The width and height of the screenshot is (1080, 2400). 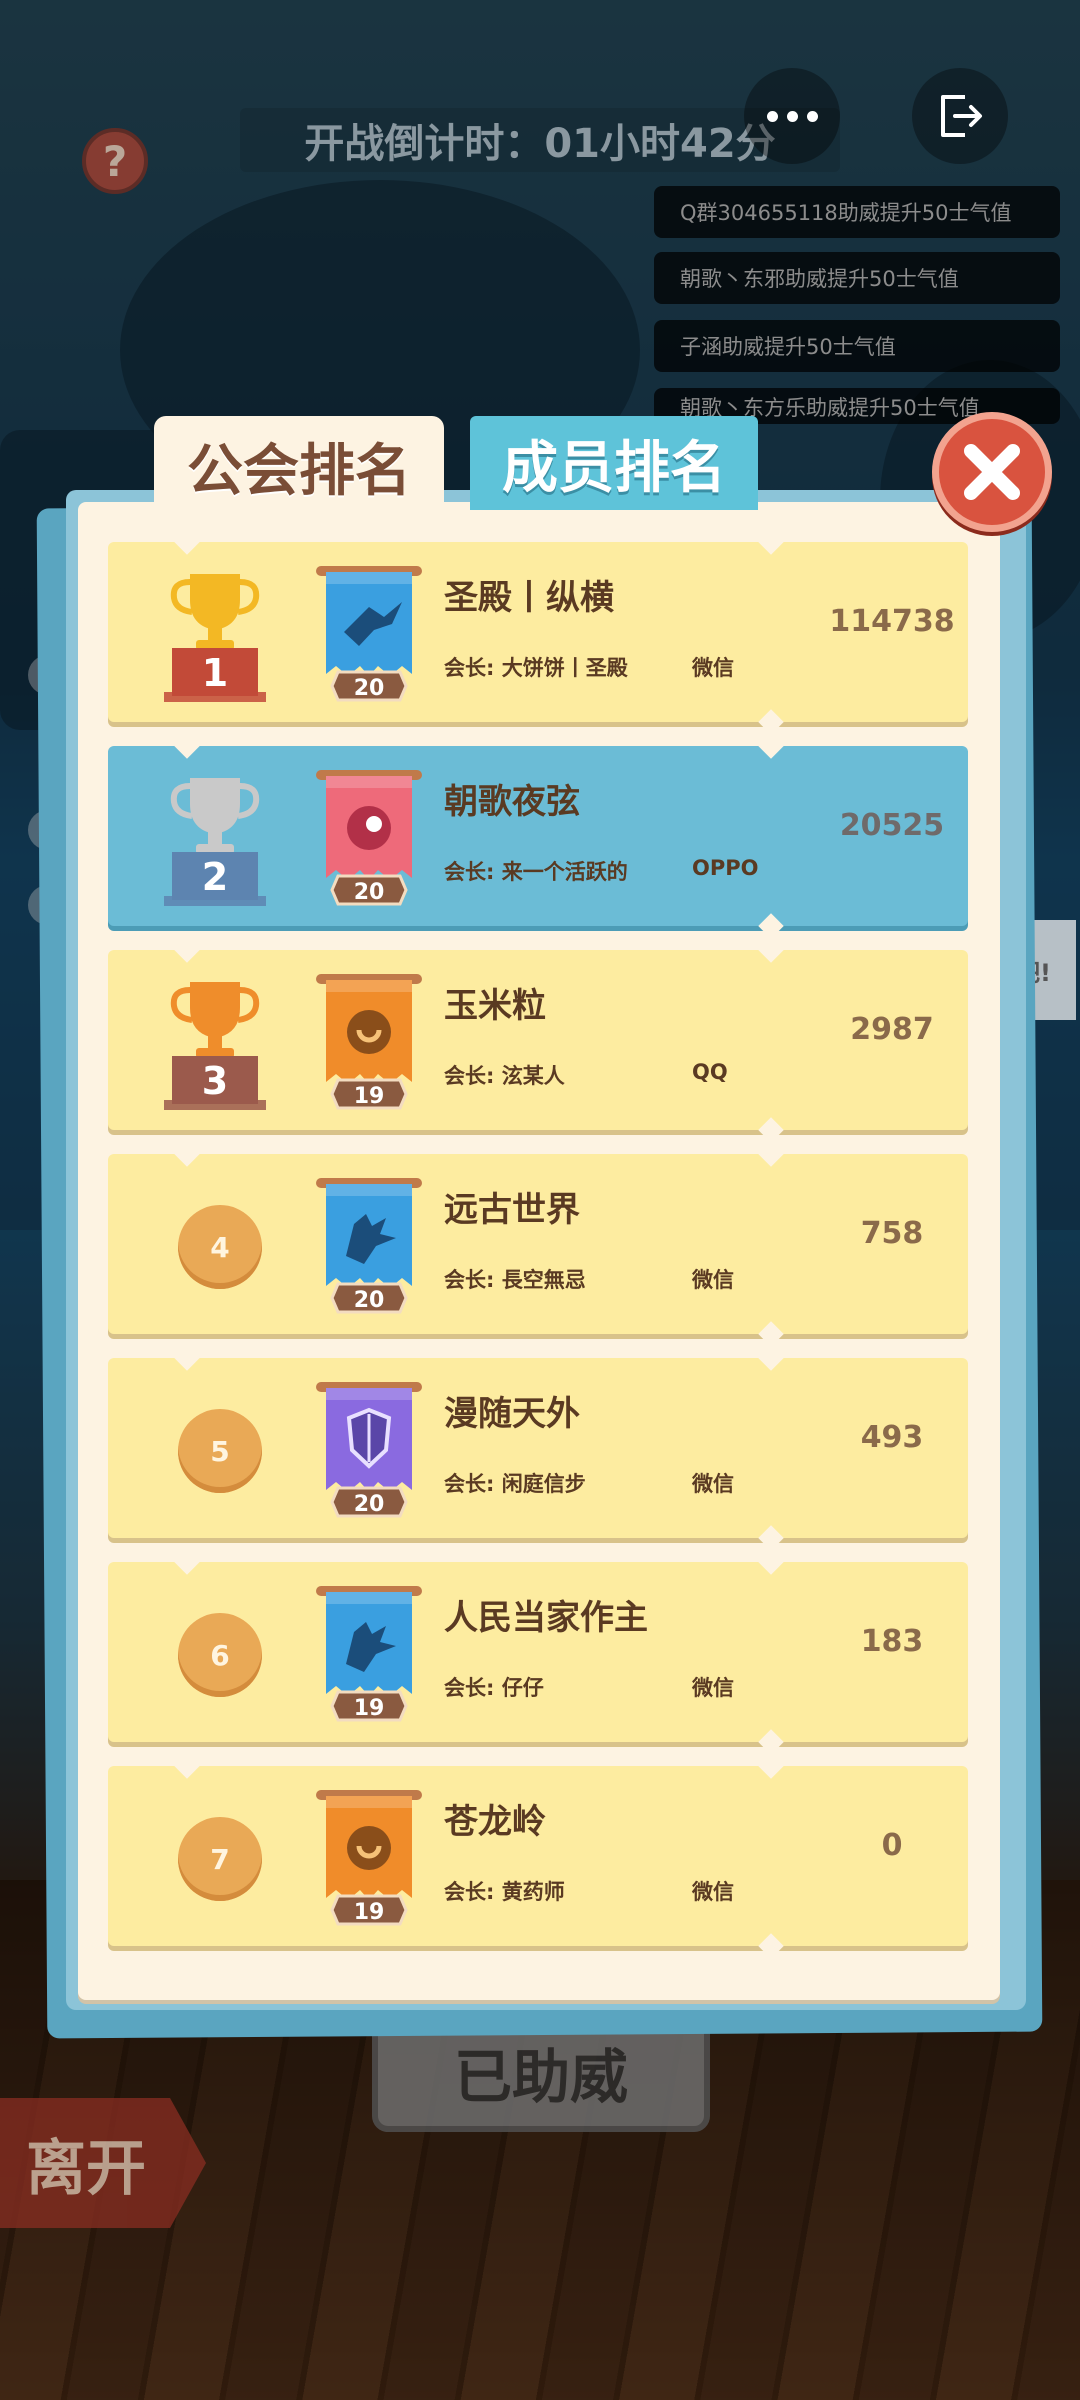 I want to click on help-icon: ?, so click(x=115, y=161).